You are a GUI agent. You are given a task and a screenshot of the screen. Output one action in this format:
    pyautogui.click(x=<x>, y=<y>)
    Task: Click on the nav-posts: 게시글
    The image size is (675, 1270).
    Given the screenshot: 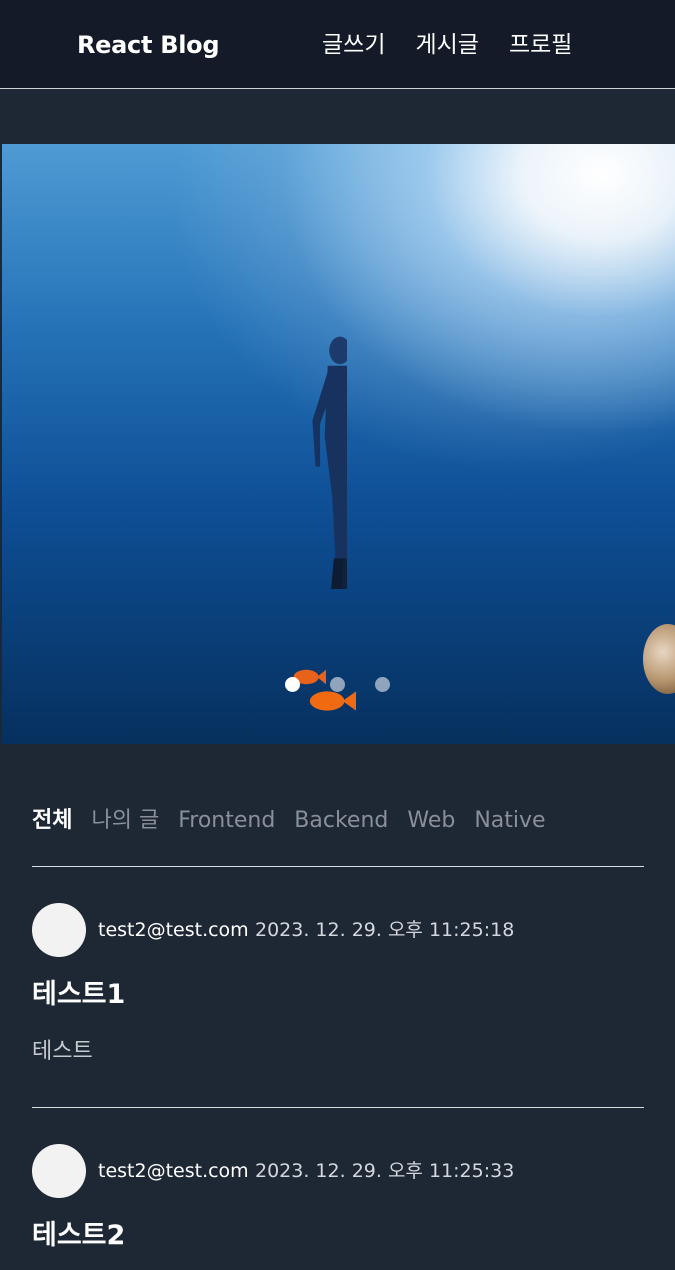 What is the action you would take?
    pyautogui.click(x=446, y=45)
    